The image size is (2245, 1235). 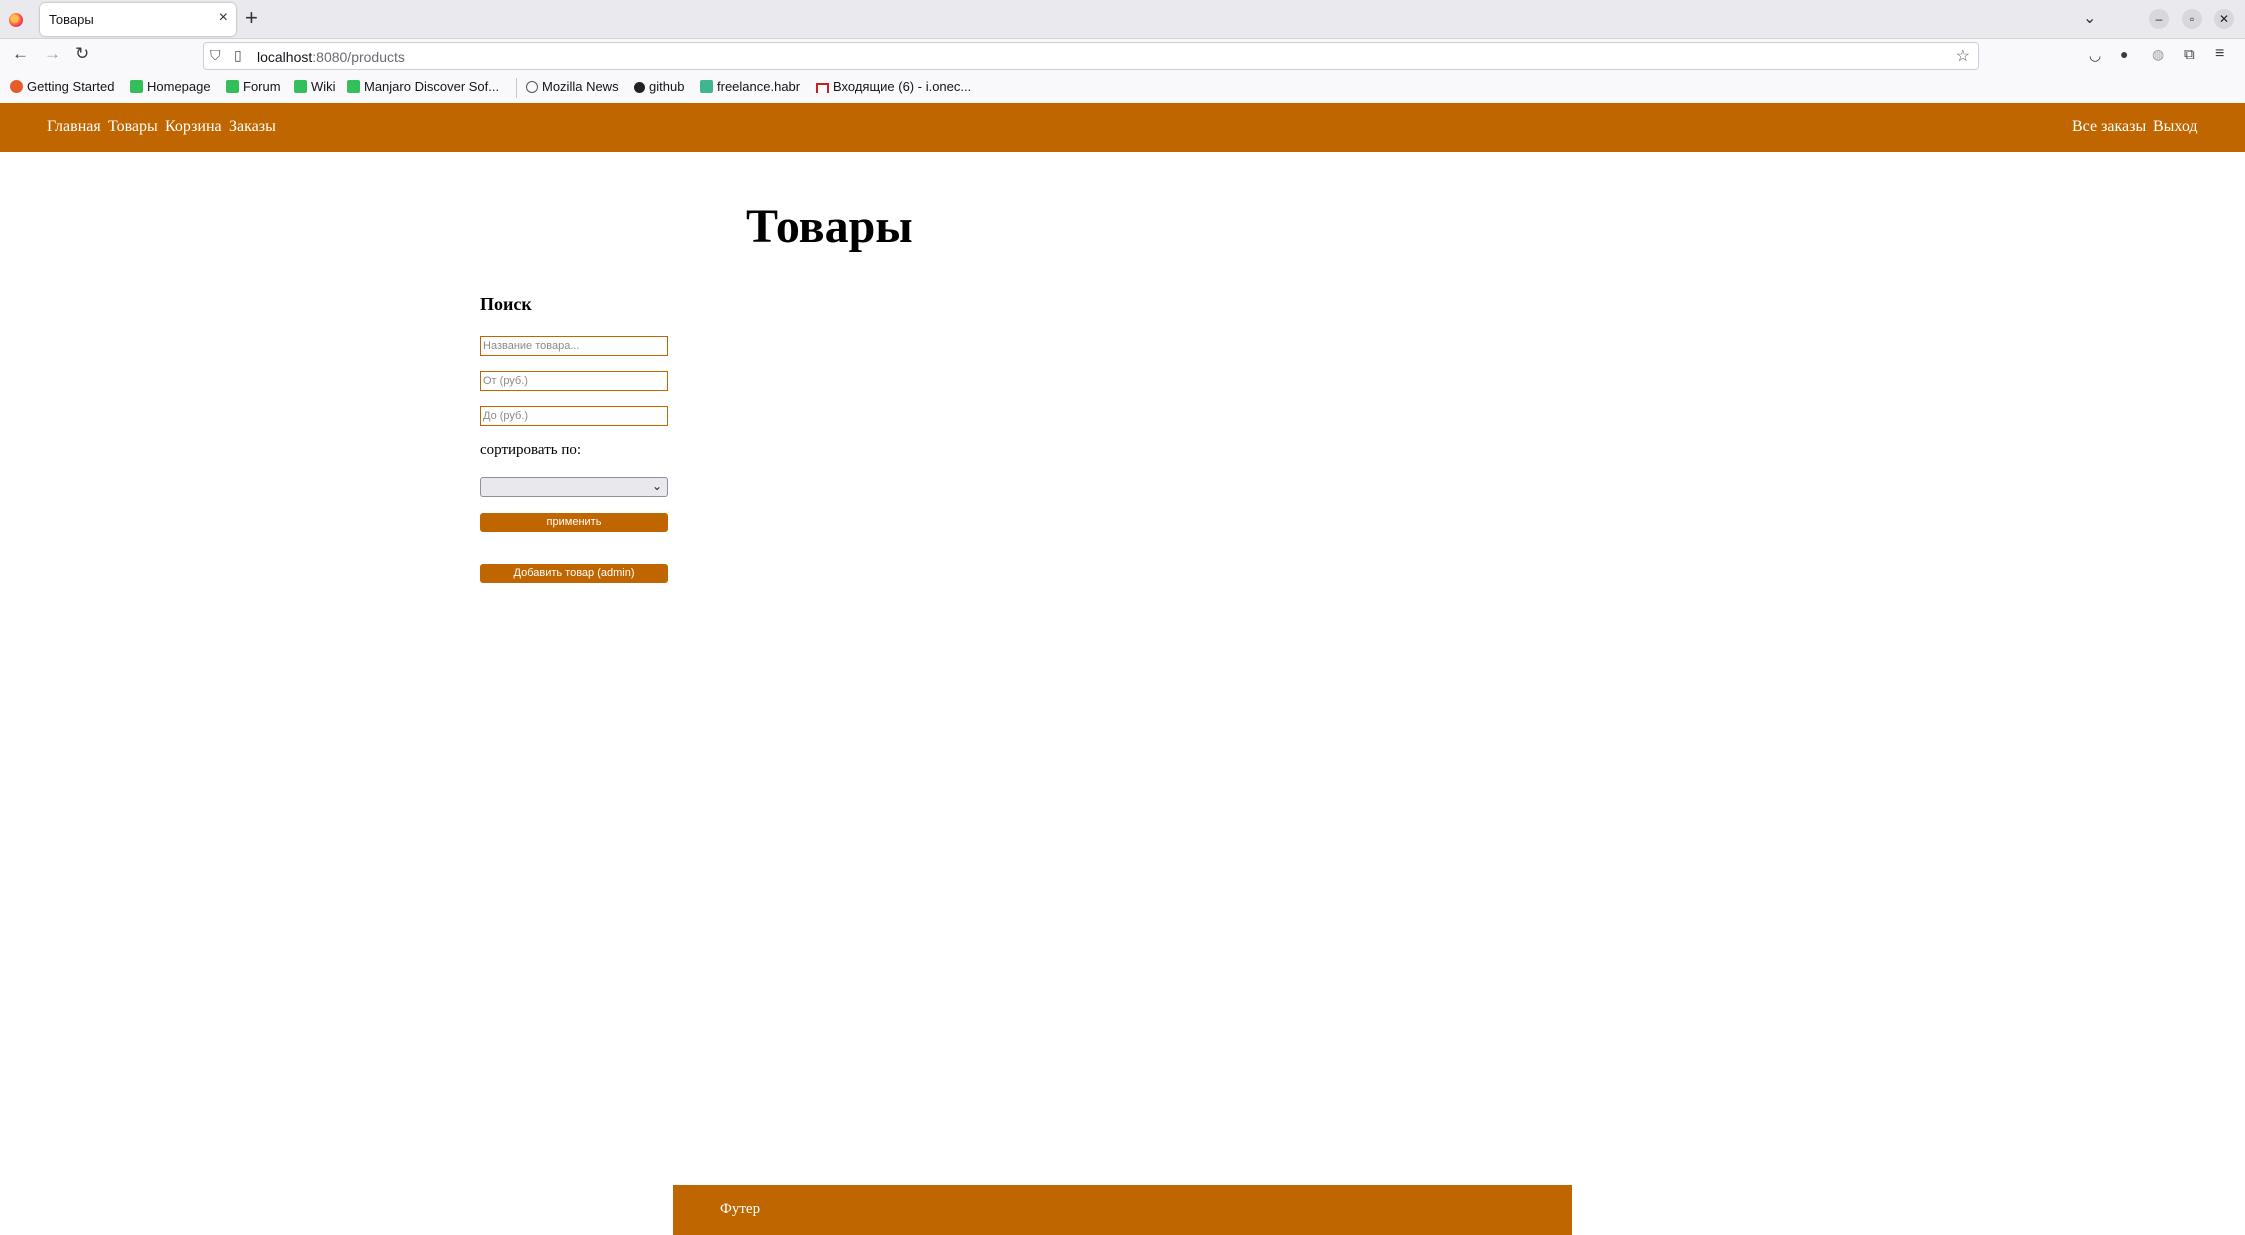 I want to click on apply-button: применить, so click(x=574, y=522).